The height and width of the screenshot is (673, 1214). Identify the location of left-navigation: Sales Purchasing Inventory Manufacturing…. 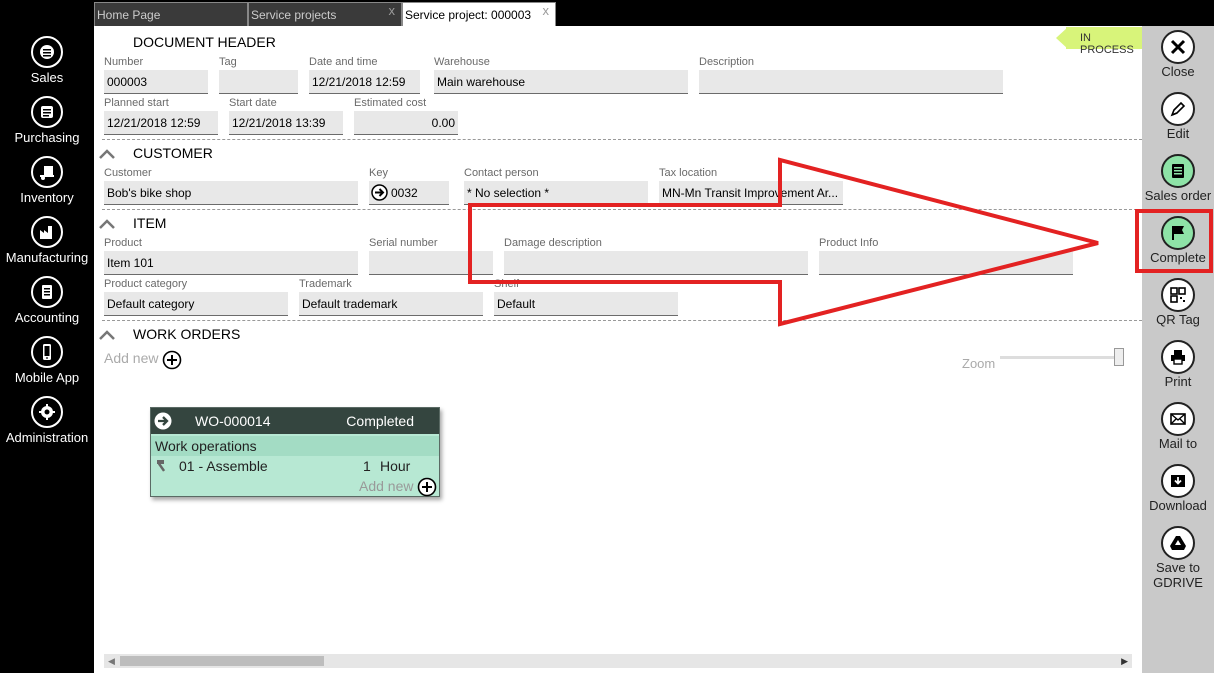
(47, 336).